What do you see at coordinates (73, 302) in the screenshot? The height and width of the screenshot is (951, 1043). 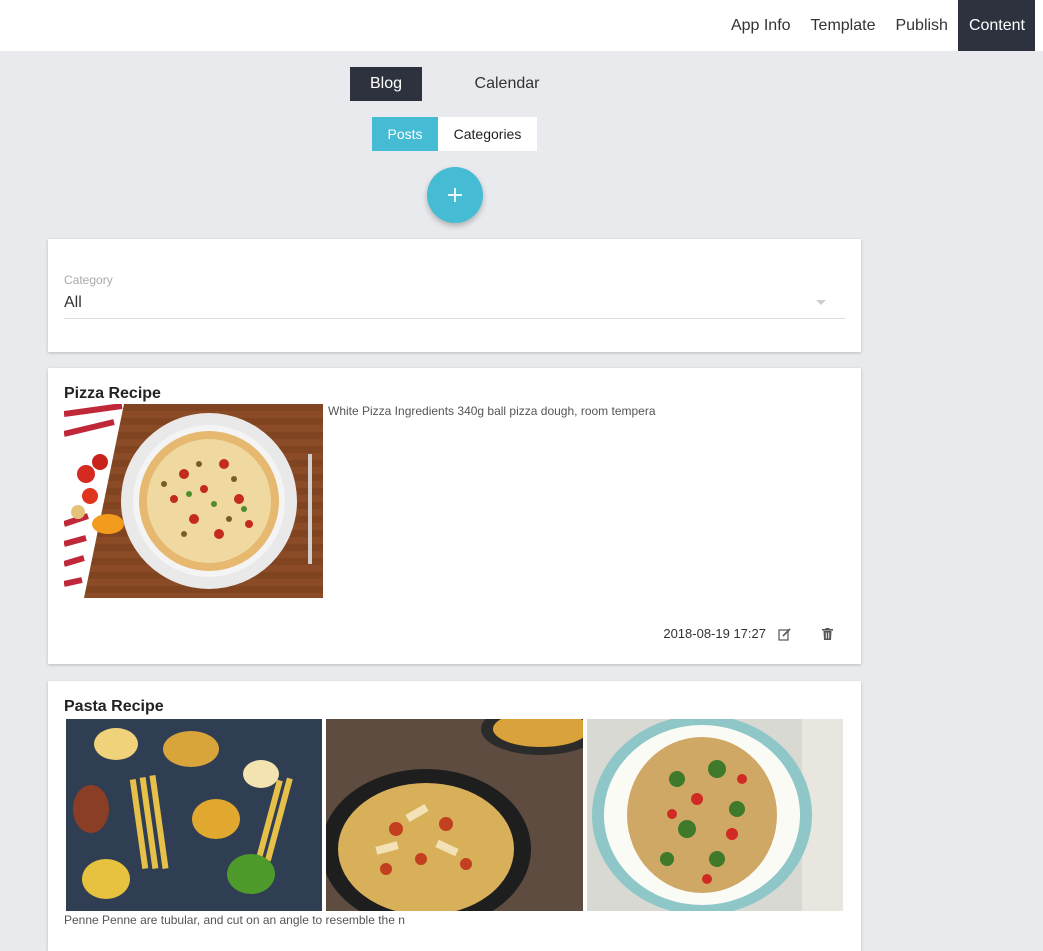 I see `category-select-value: All` at bounding box center [73, 302].